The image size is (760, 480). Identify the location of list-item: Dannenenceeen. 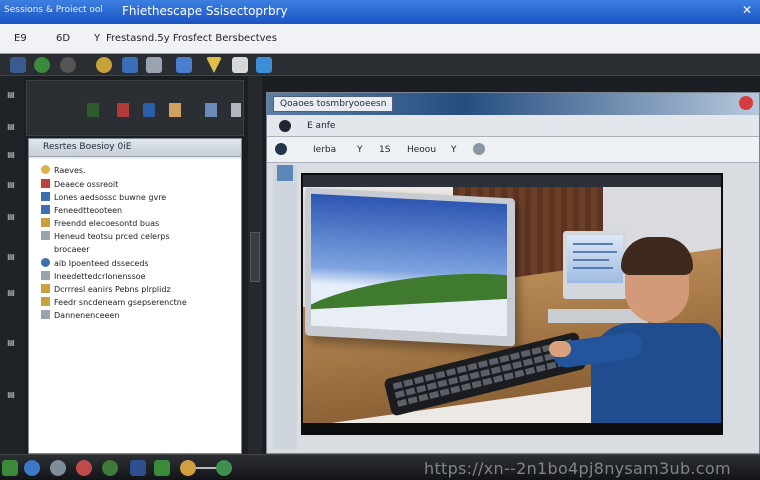
(80, 316).